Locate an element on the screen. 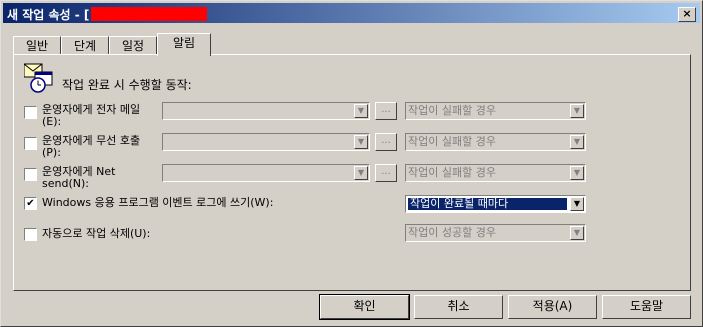 This screenshot has width=703, height=327. auto-delete-condition-value: 작업이 성공할 경우 is located at coordinates (452, 232).